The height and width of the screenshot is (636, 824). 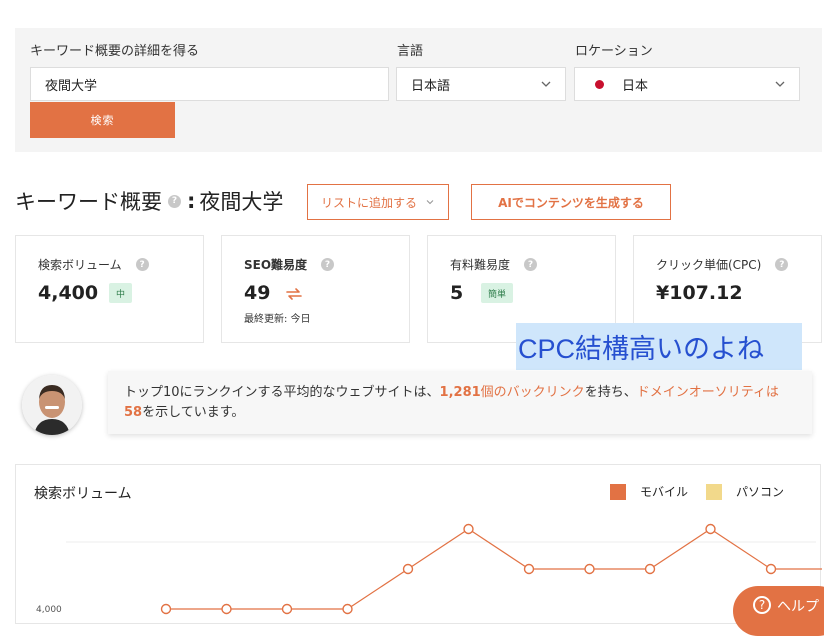 I want to click on metric-value: ¥107.12, so click(x=699, y=293).